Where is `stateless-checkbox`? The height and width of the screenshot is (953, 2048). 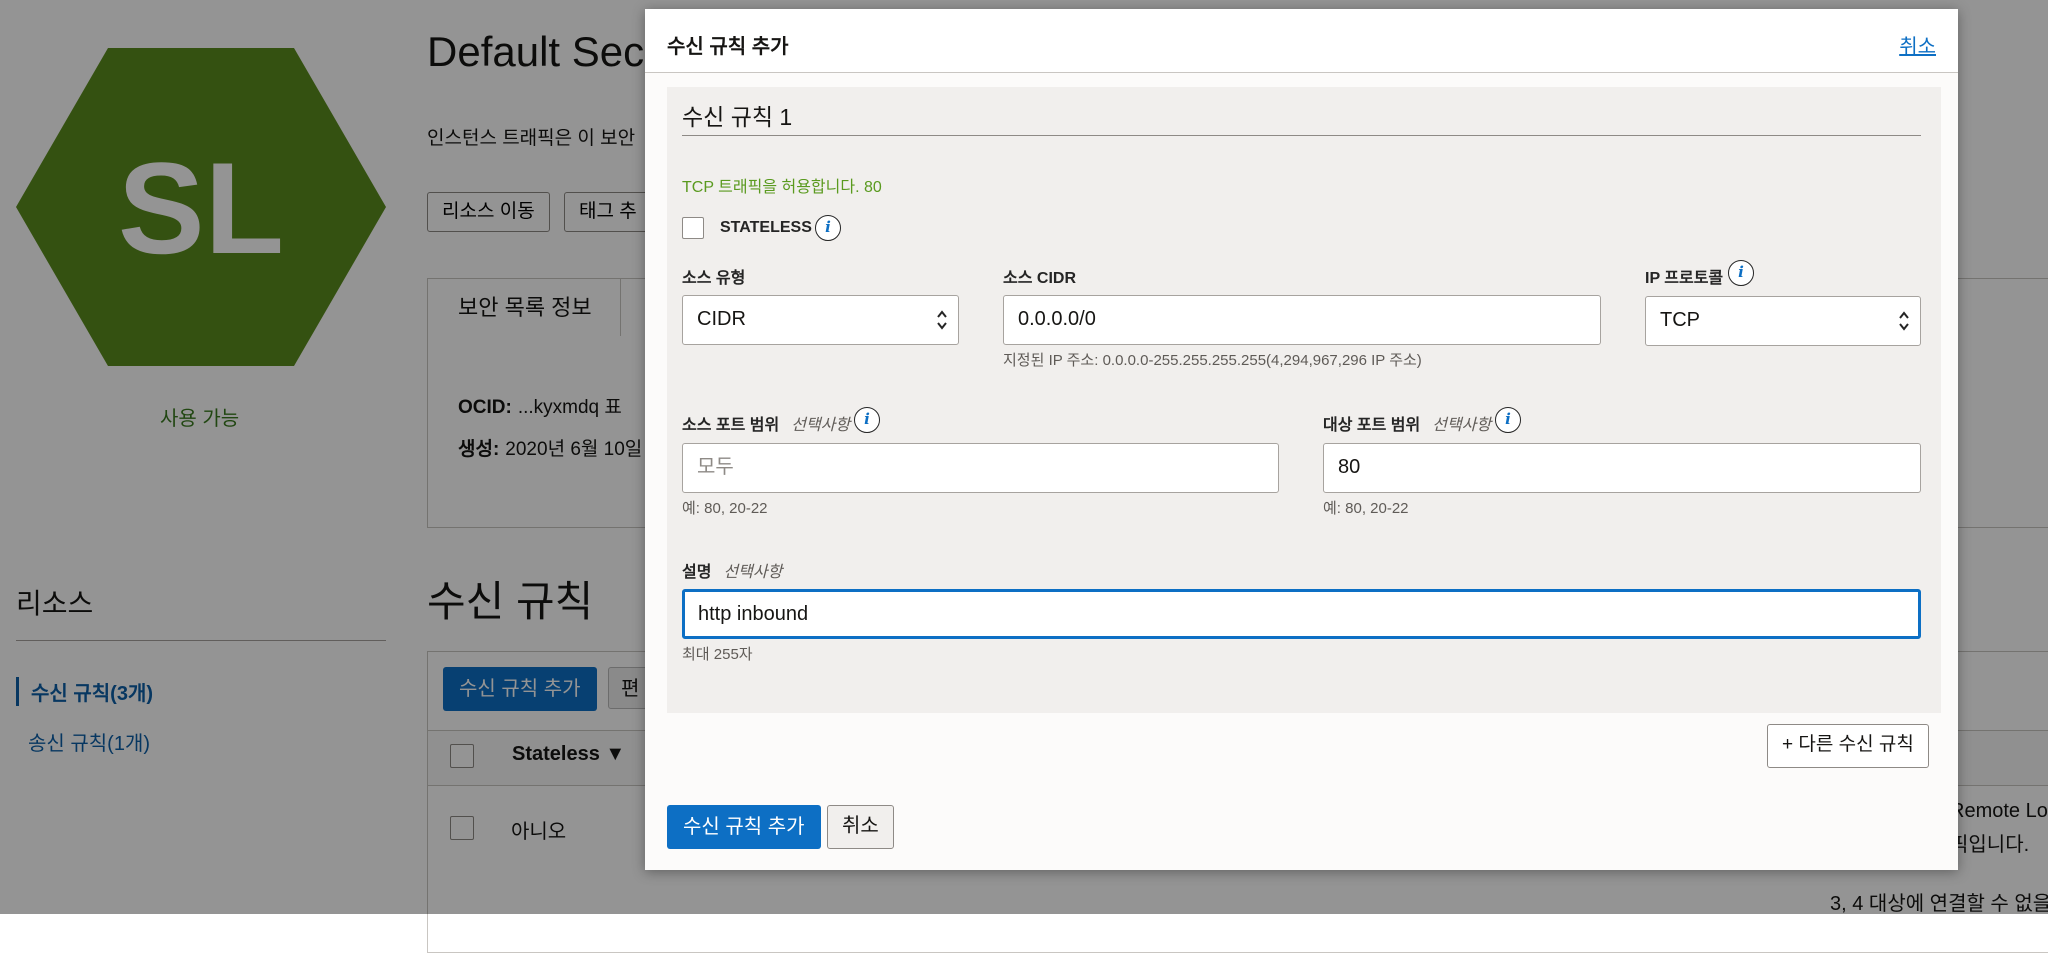 stateless-checkbox is located at coordinates (693, 228).